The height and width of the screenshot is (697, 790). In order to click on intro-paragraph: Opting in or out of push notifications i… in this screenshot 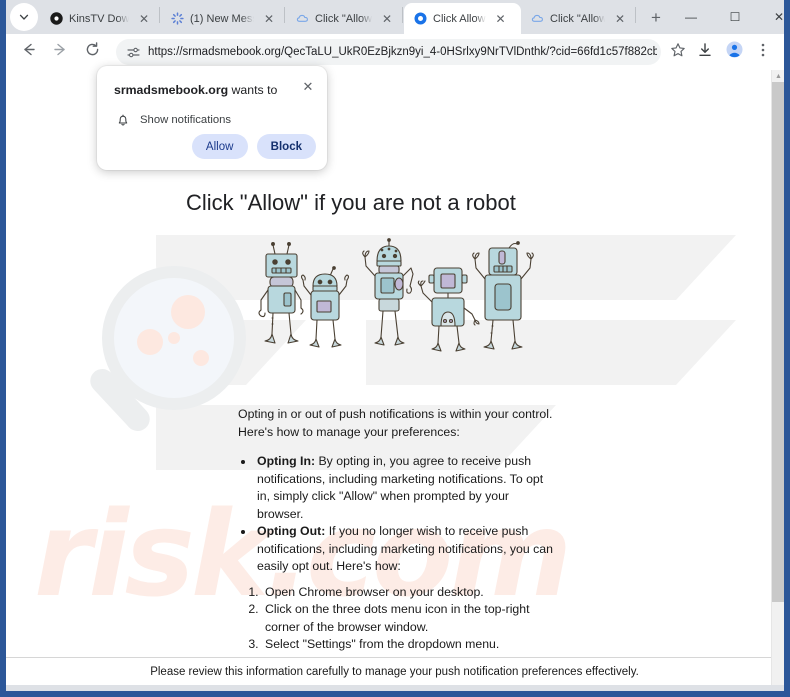, I will do `click(395, 423)`.